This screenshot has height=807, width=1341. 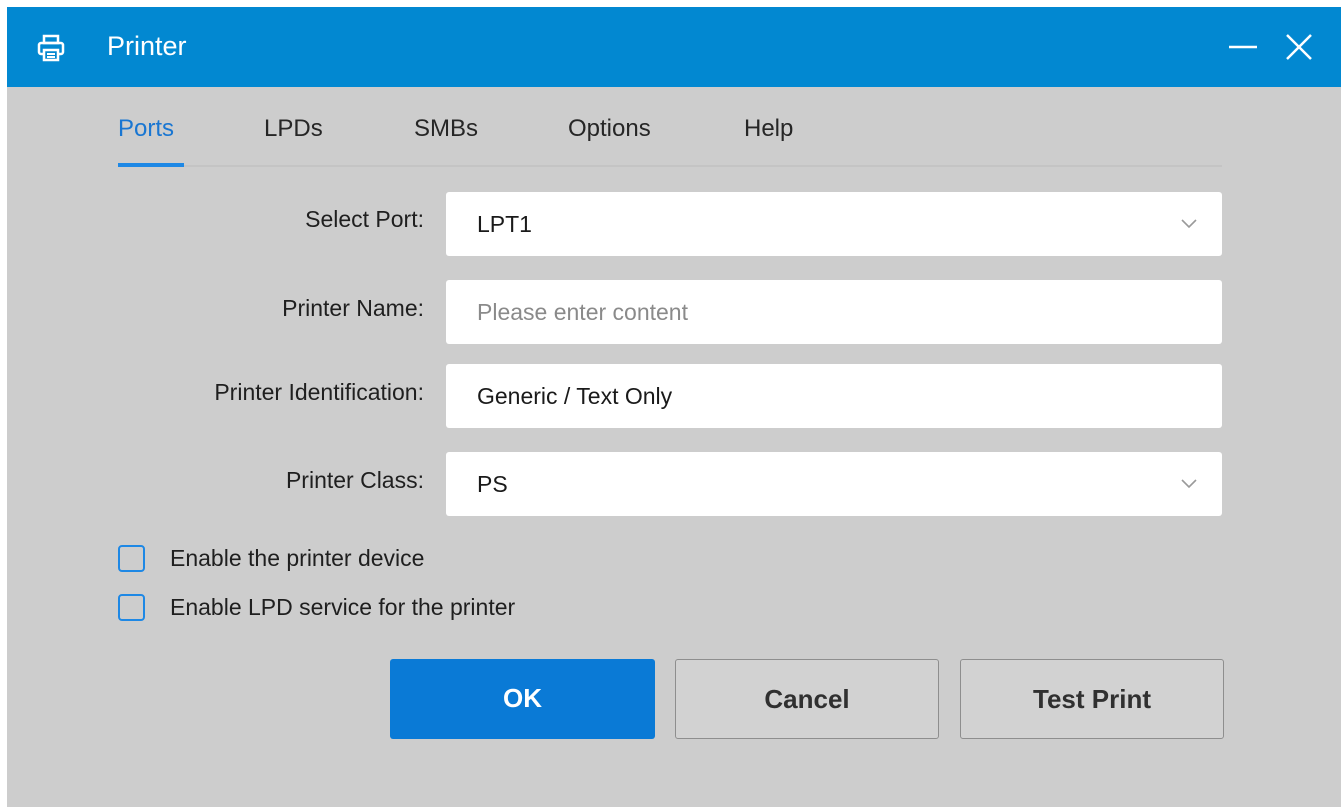 What do you see at coordinates (834, 484) in the screenshot?
I see `printer-class-dropdown: PS` at bounding box center [834, 484].